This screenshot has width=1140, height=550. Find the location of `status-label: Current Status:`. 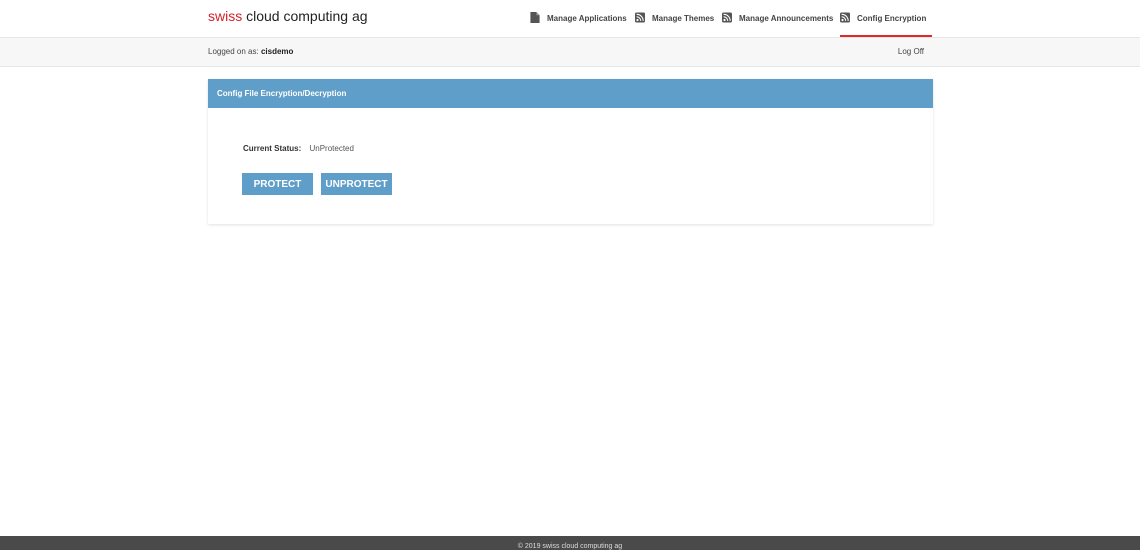

status-label: Current Status: is located at coordinates (272, 148).